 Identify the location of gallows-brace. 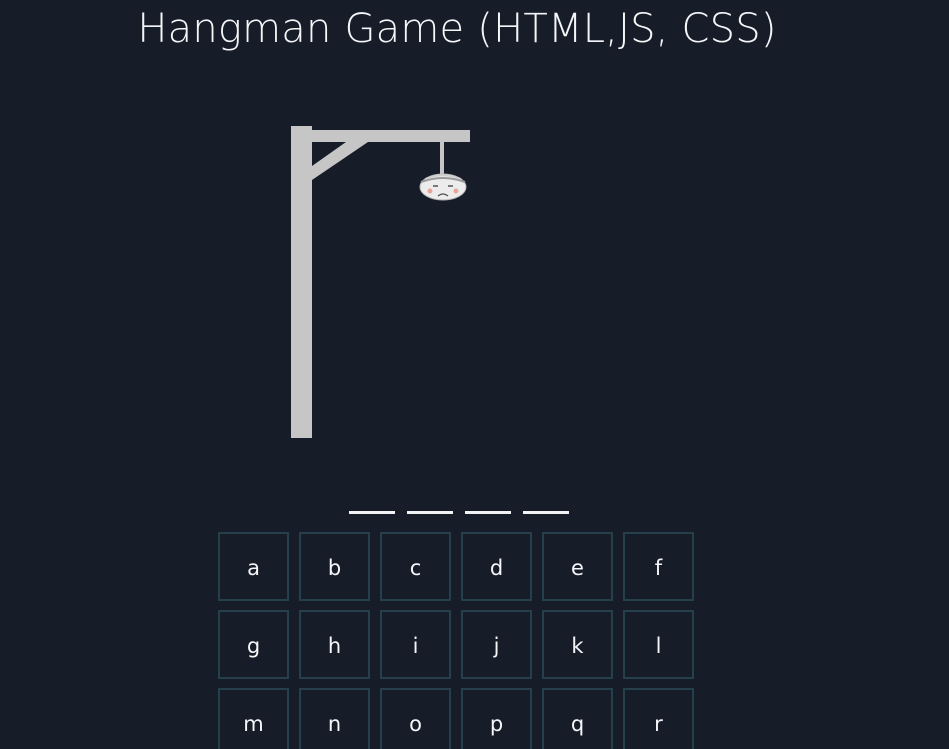
(340, 161).